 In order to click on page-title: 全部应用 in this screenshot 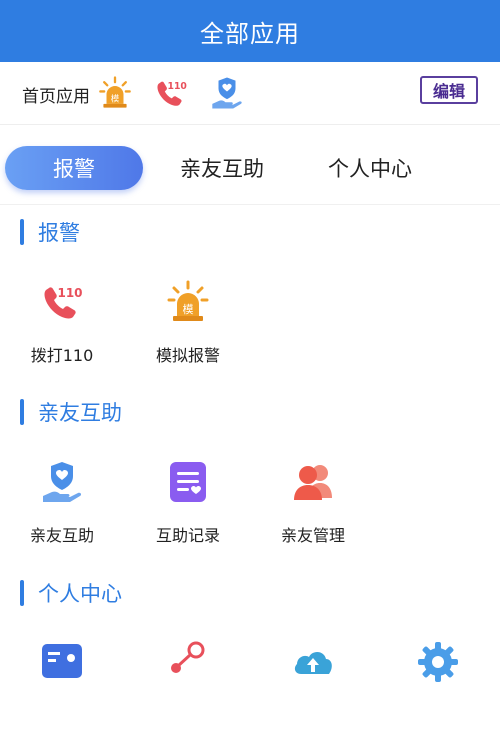, I will do `click(250, 33)`.